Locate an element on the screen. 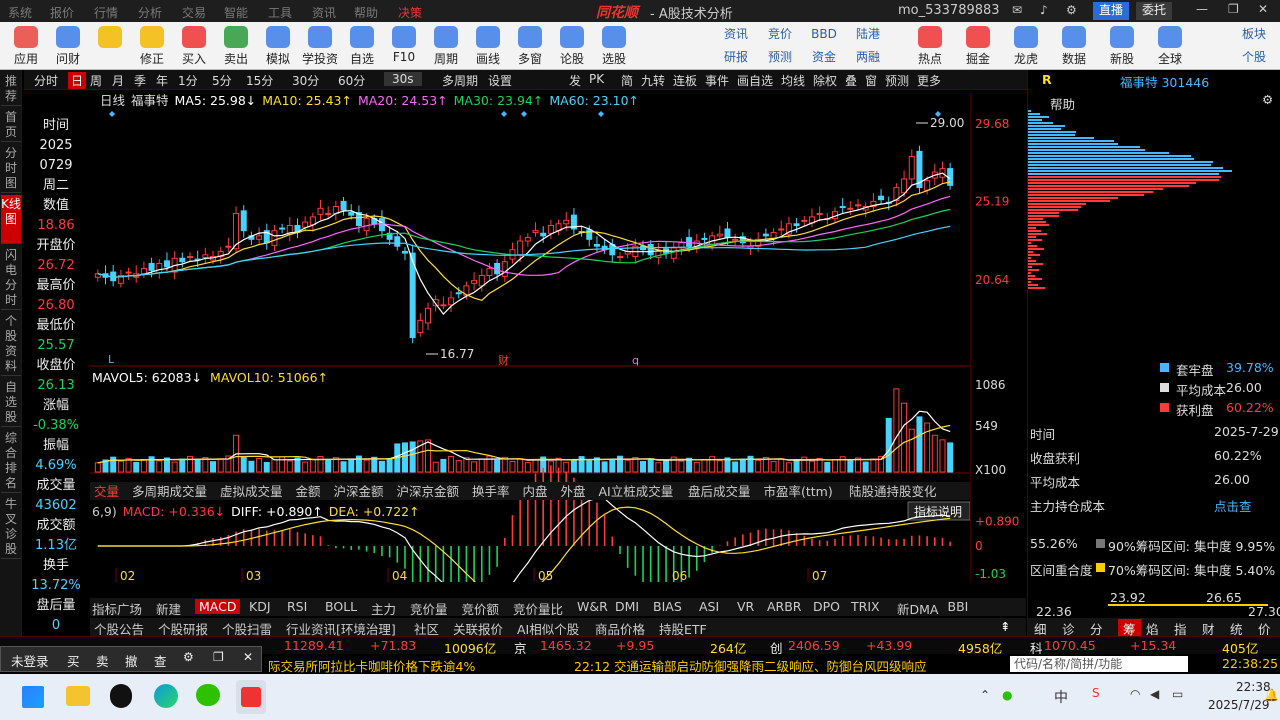  chart-tool-tab: 均线 is located at coordinates (793, 80).